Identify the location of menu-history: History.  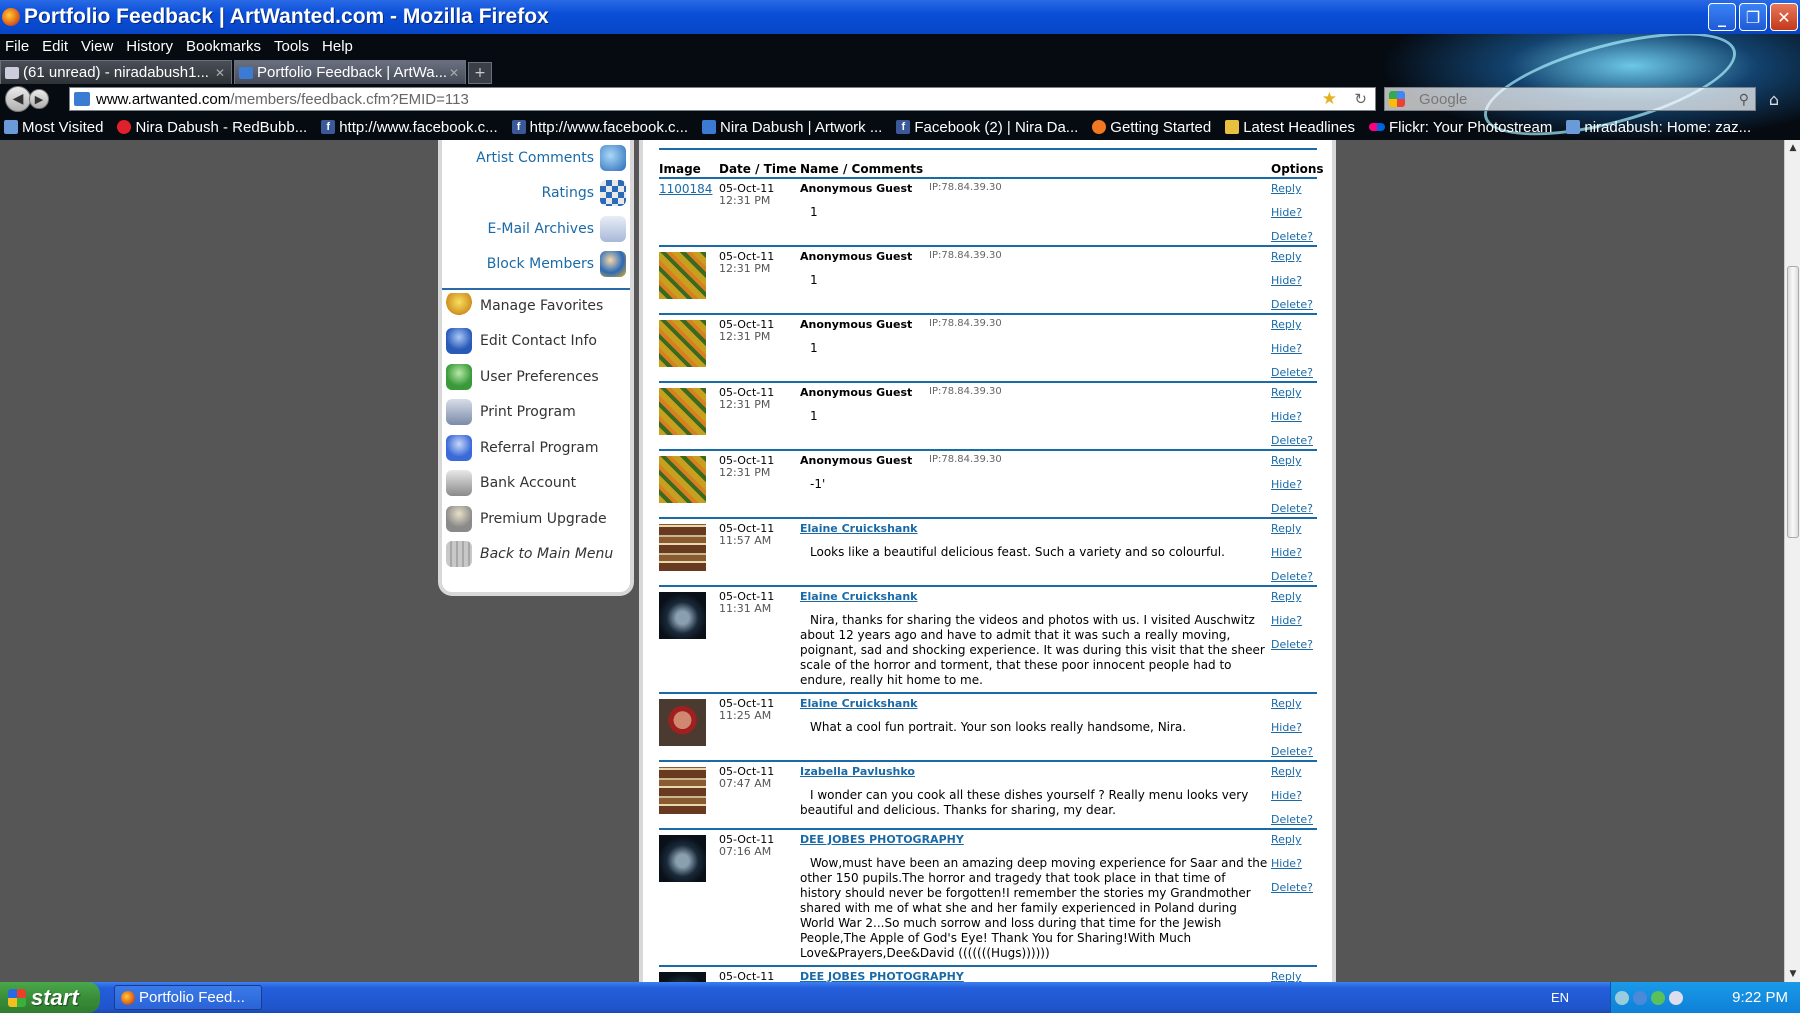
(149, 46).